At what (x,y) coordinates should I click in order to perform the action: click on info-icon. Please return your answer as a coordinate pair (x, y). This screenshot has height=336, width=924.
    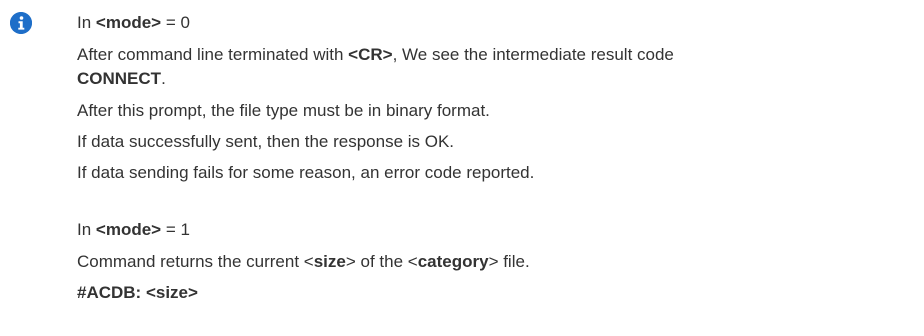
    Looking at the image, I should click on (21, 23).